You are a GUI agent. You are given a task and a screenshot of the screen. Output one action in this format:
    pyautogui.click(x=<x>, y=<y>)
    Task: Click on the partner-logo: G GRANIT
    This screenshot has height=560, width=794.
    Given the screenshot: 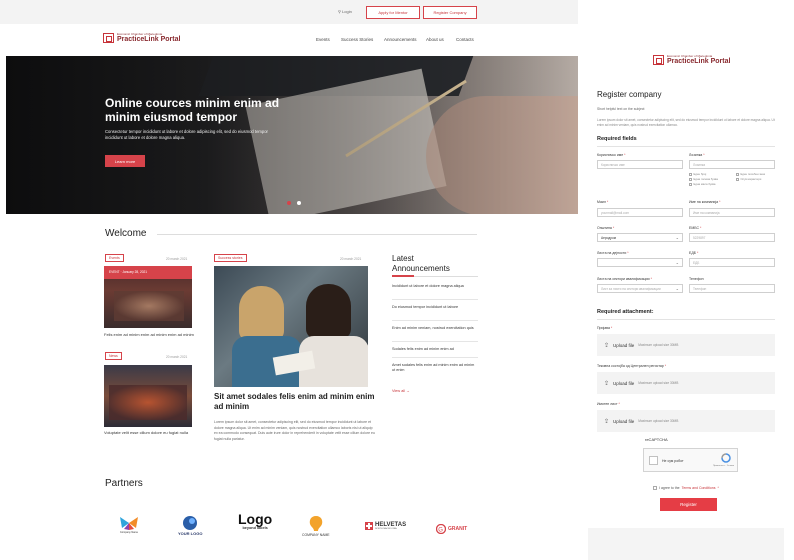 What is the action you would take?
    pyautogui.click(x=451, y=529)
    